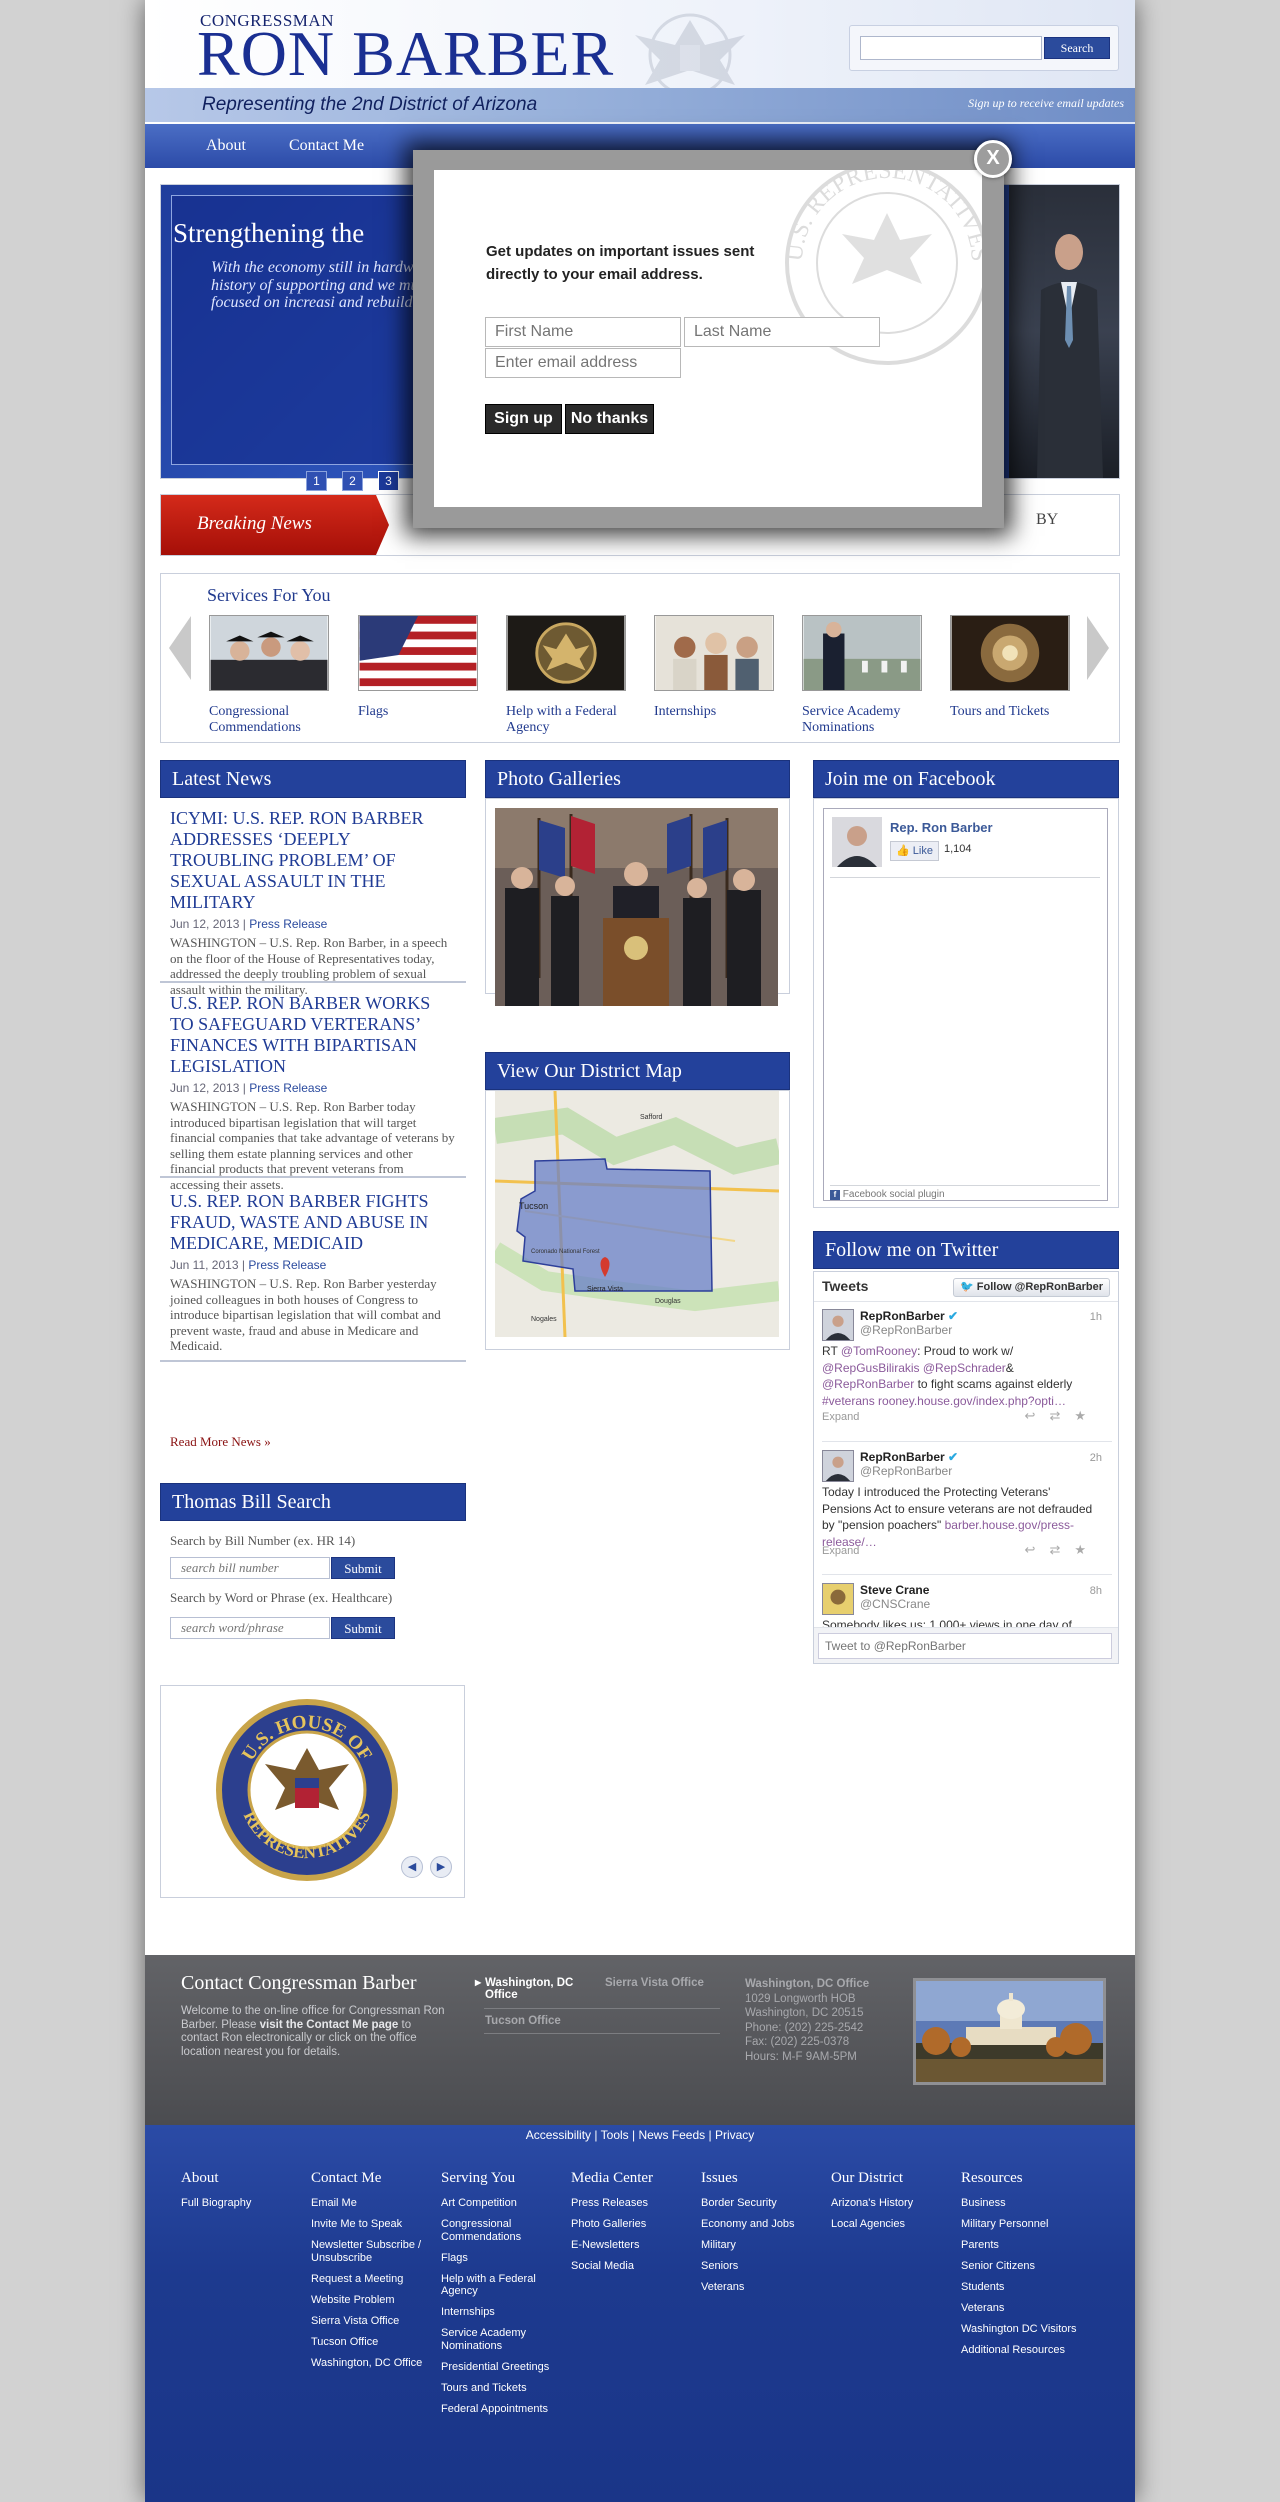 This screenshot has height=2502, width=1280. I want to click on service-item-academy: Service Academy Nominations, so click(863, 675).